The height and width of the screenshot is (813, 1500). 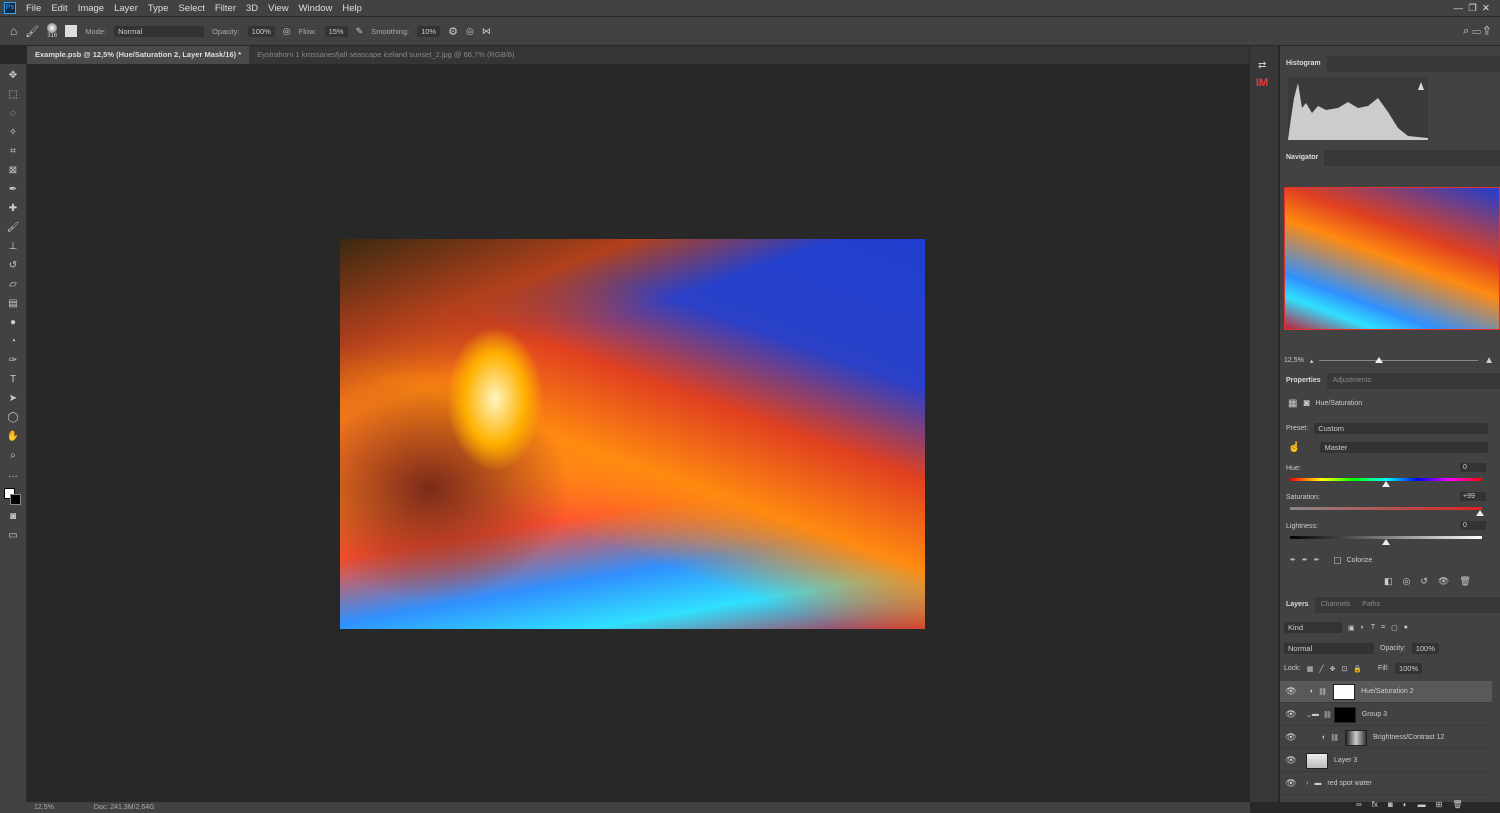 What do you see at coordinates (158, 8) in the screenshot?
I see `menu-type: Type` at bounding box center [158, 8].